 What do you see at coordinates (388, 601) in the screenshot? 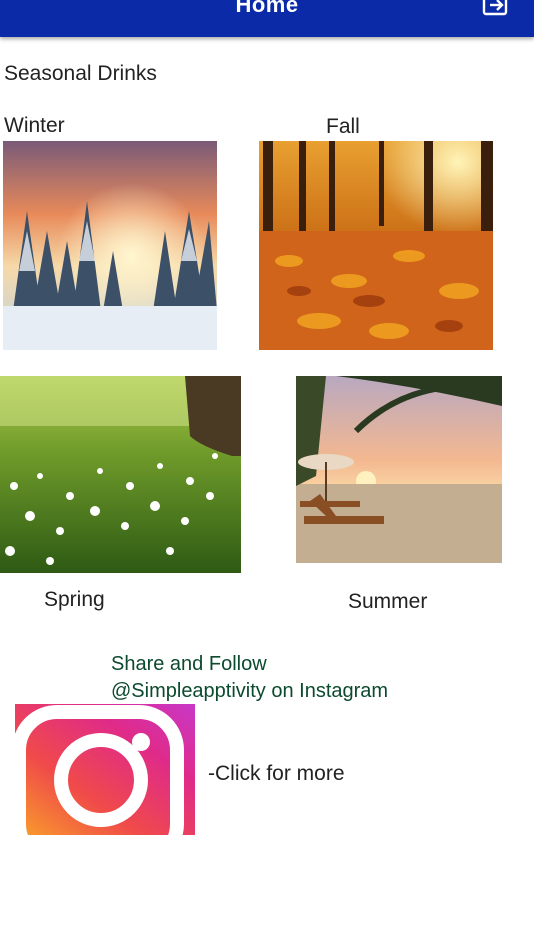
I see `summer-label: Summer` at bounding box center [388, 601].